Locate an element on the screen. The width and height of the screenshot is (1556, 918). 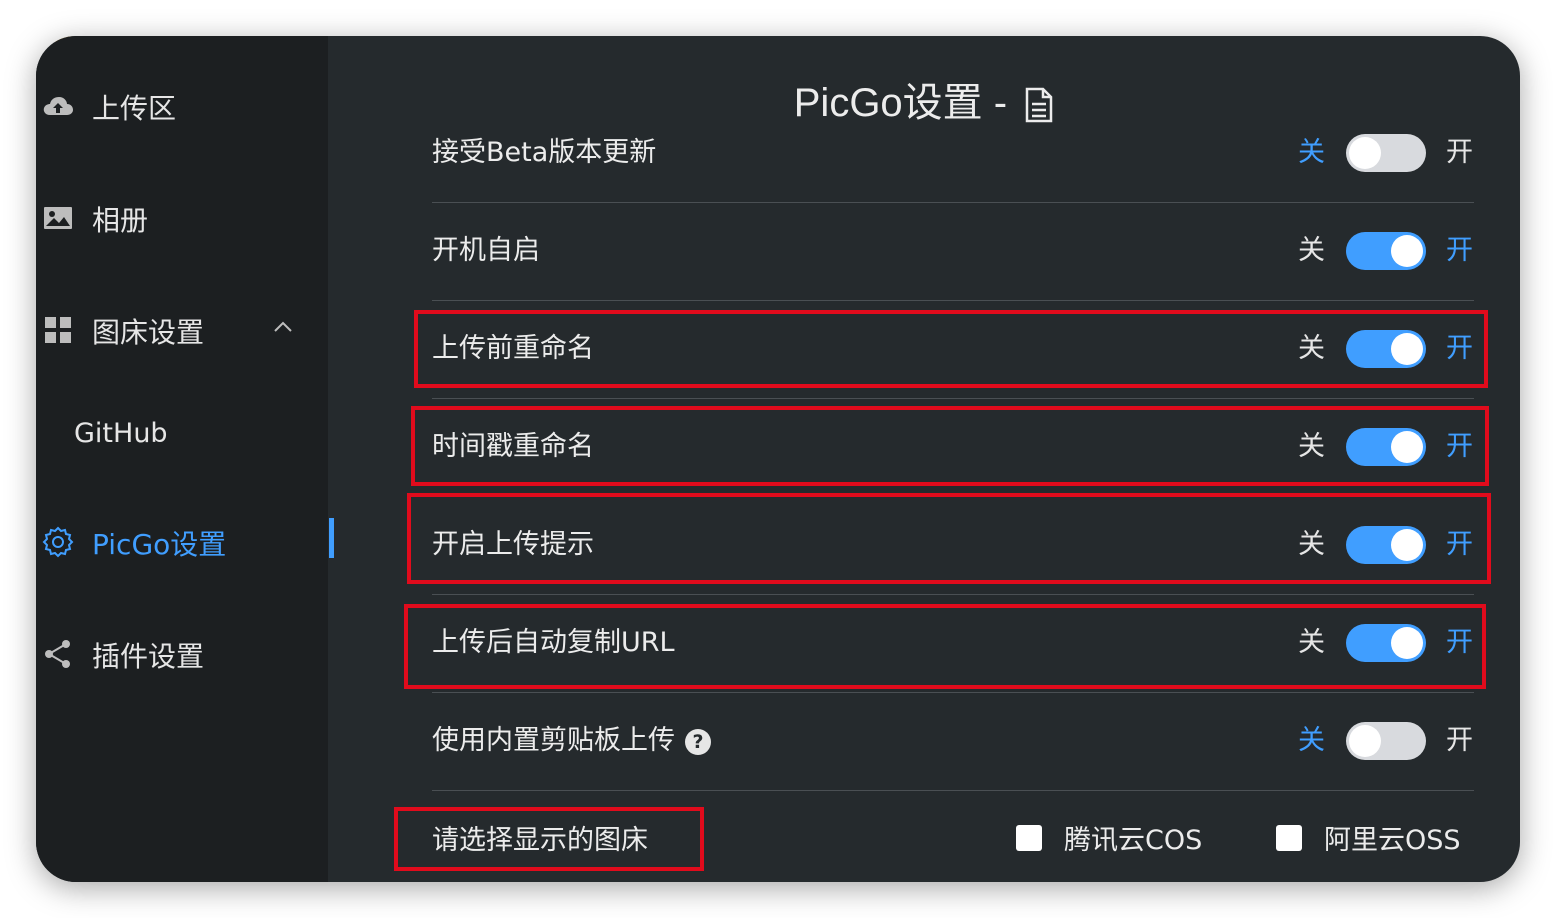
sidebar-item-gallery: 相册 is located at coordinates (182, 218).